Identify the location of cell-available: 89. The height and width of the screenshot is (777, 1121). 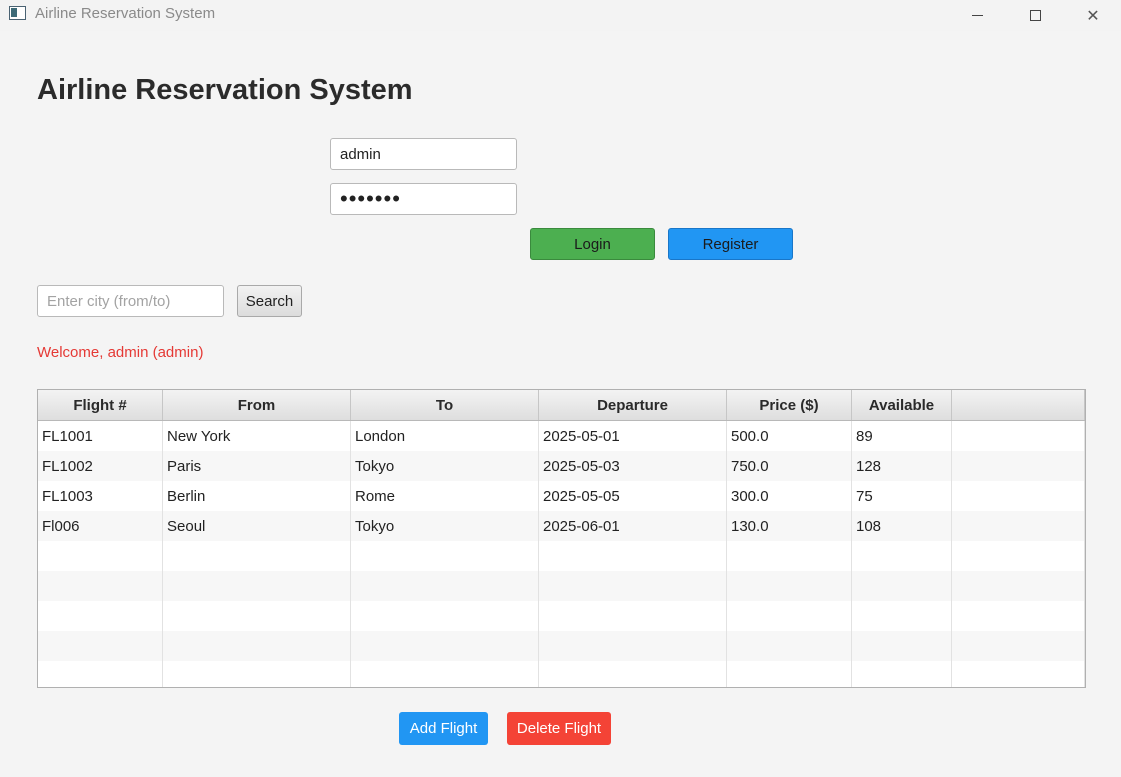
(902, 436).